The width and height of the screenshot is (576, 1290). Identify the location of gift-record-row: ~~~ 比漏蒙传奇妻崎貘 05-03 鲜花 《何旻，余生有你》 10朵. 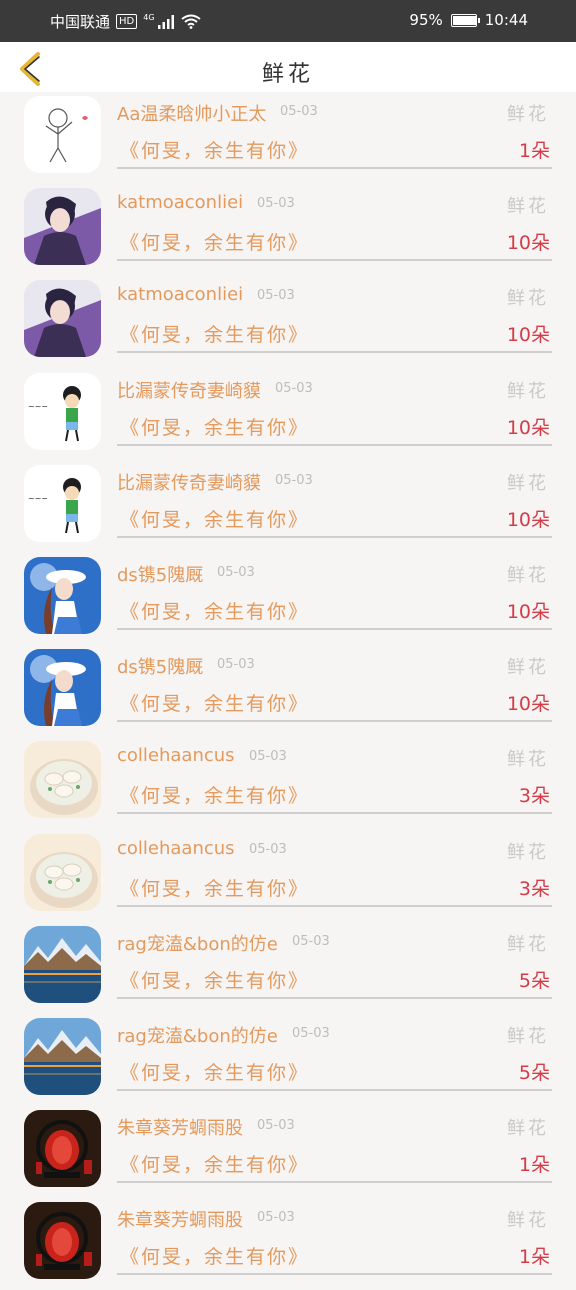
(288, 507).